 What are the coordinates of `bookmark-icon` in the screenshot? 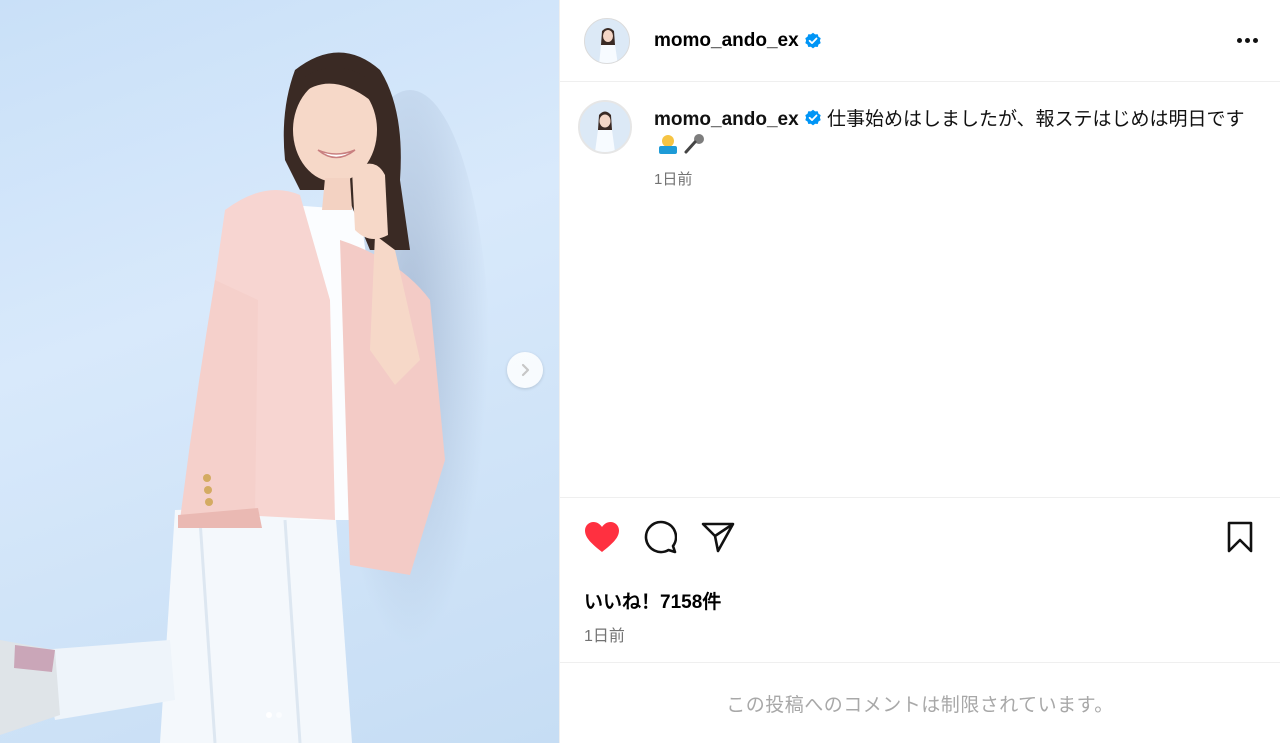 It's located at (1240, 536).